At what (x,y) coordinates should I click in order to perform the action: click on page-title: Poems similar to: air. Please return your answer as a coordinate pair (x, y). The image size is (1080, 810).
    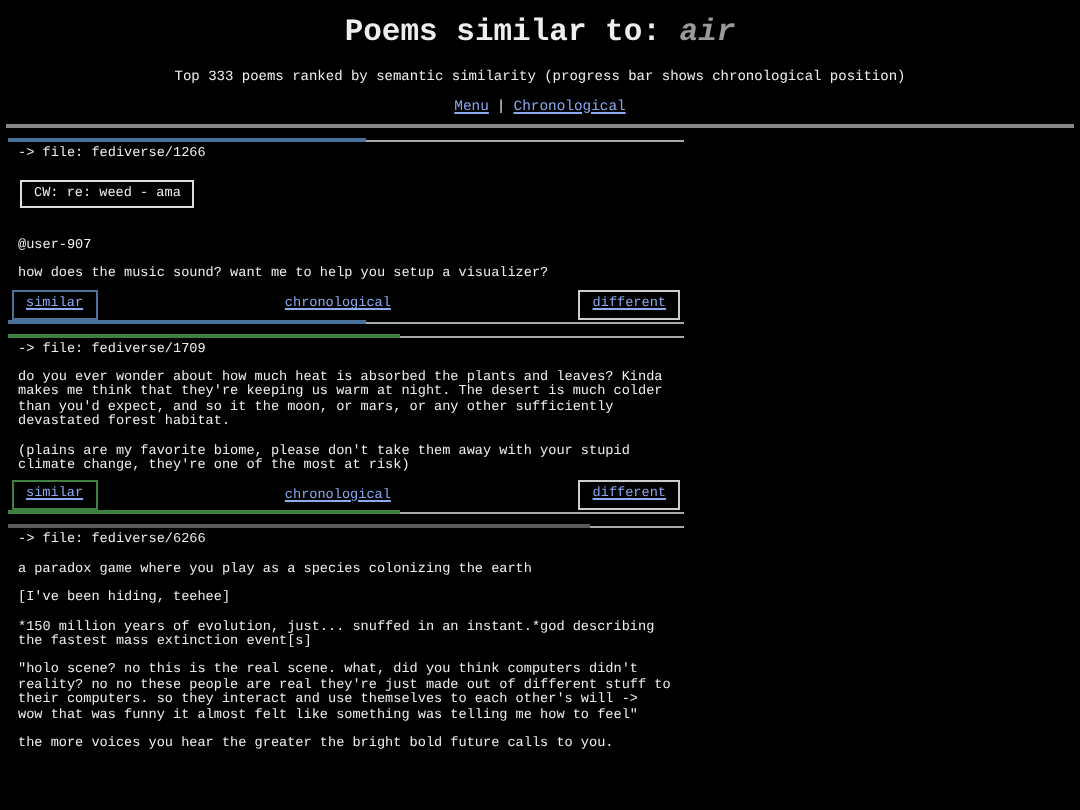
    Looking at the image, I should click on (540, 32).